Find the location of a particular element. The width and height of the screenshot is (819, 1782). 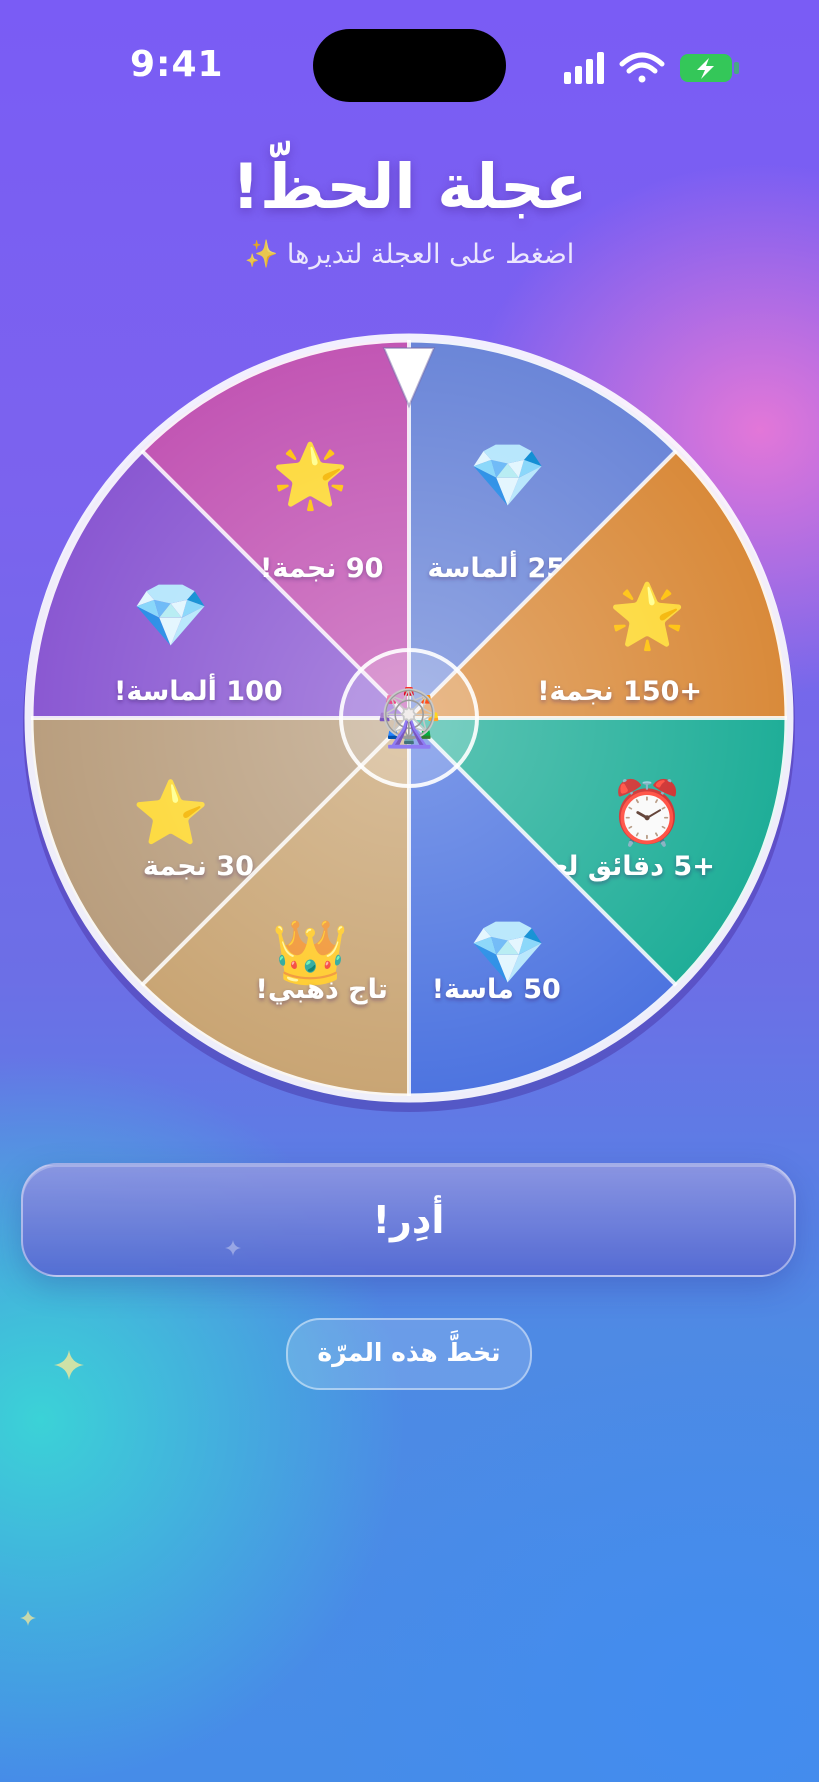

cellular-signal-icon is located at coordinates (584, 68).